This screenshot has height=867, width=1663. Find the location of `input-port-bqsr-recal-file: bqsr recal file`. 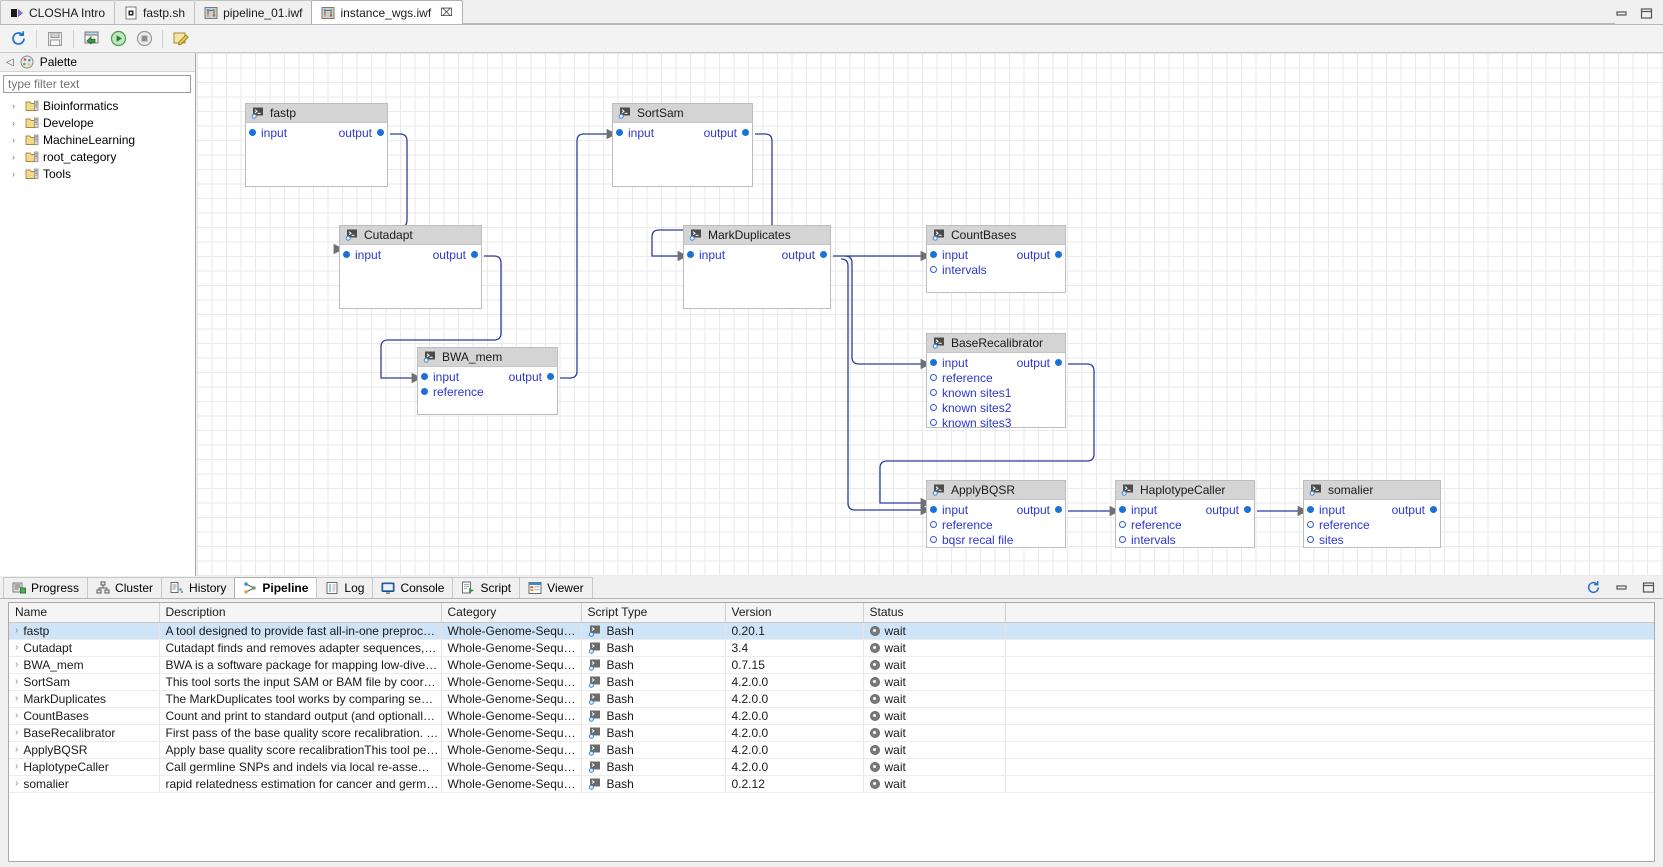

input-port-bqsr-recal-file: bqsr recal file is located at coordinates (971, 540).